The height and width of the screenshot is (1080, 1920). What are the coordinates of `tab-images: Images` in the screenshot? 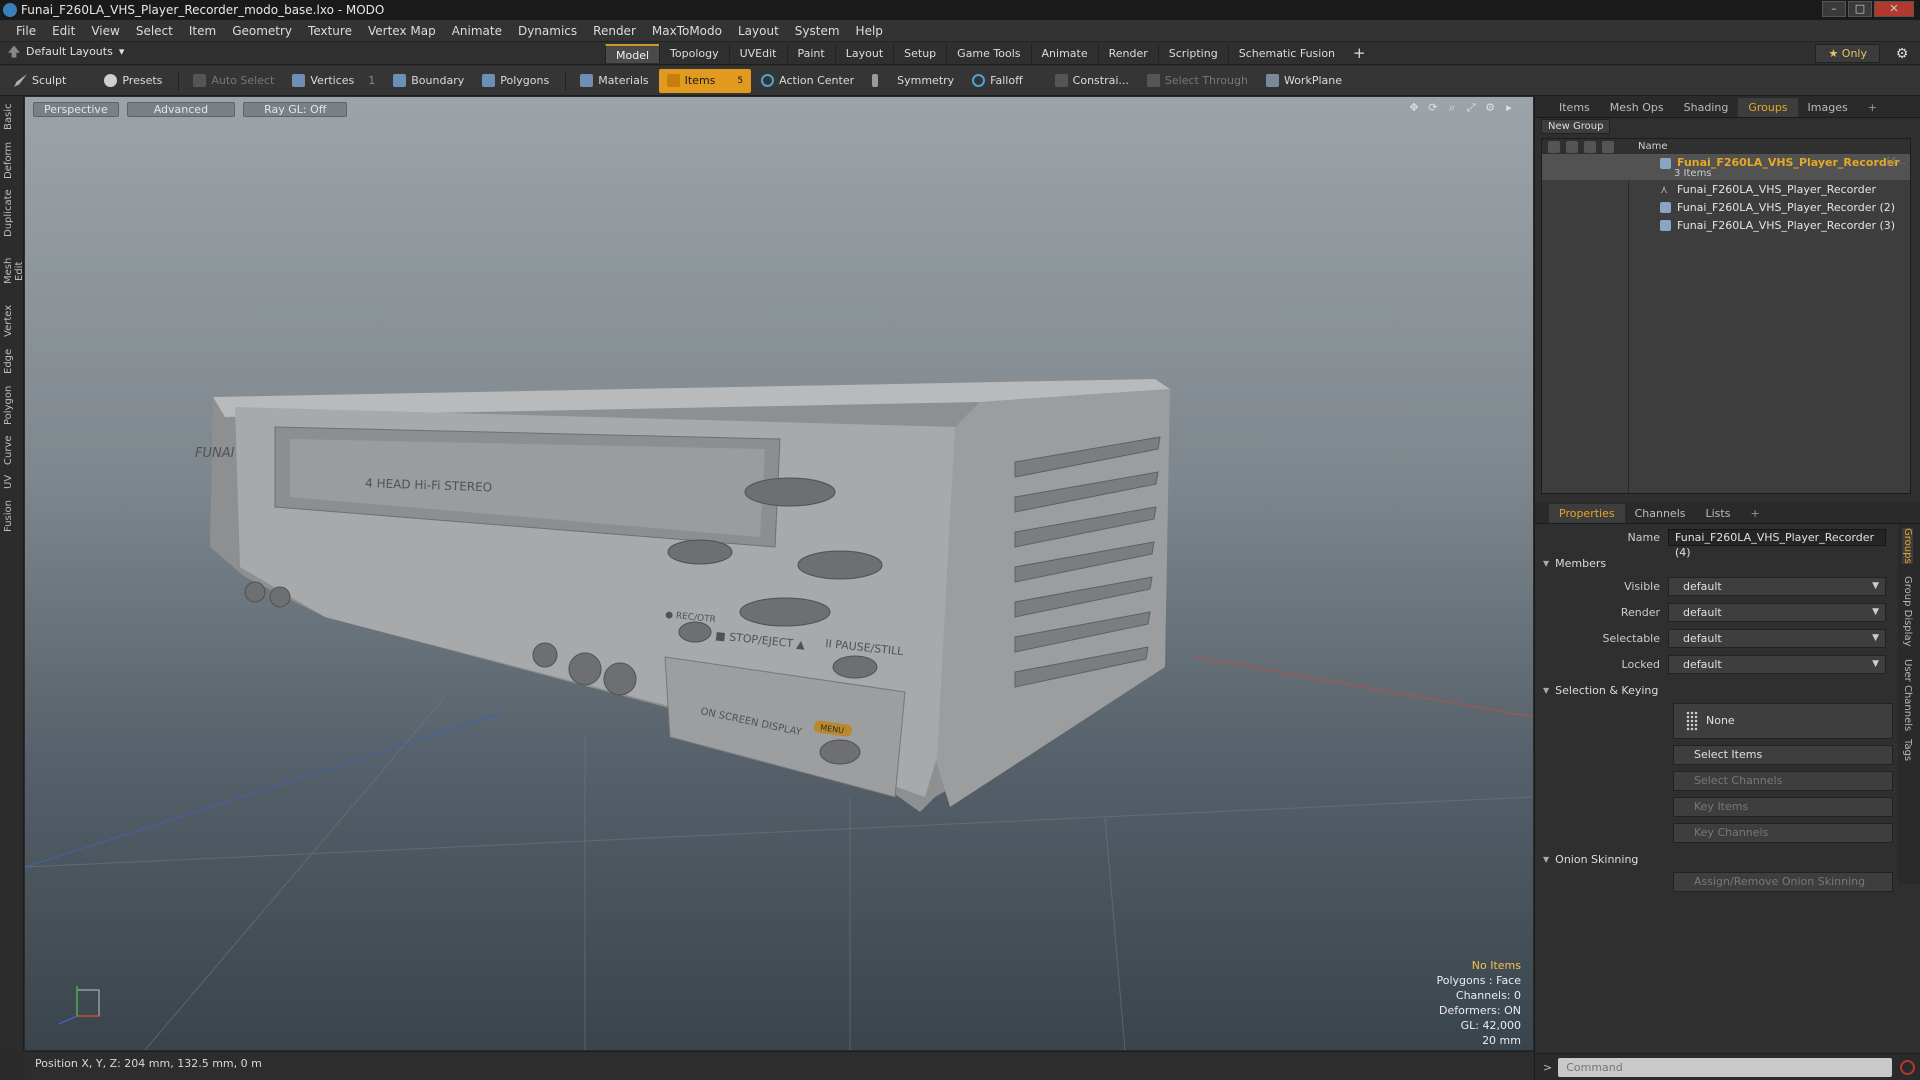 It's located at (1828, 107).